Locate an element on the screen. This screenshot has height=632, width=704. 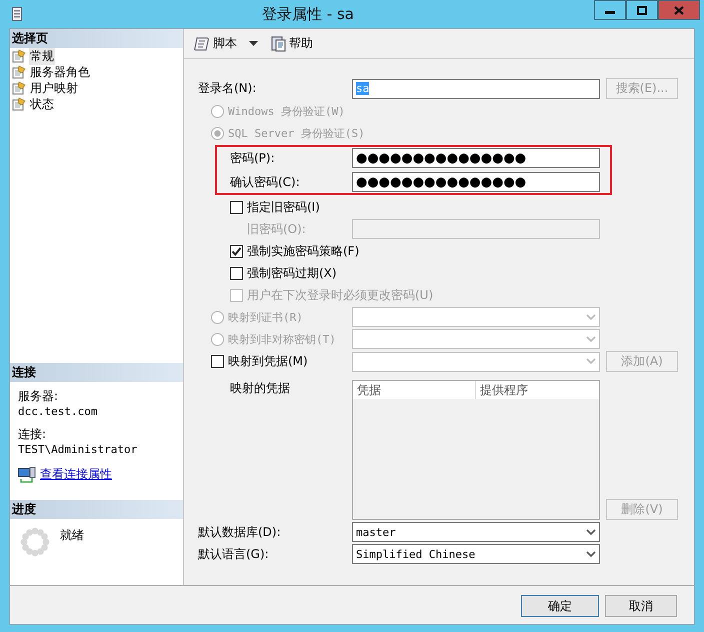
option-label: 映射到证书(R) is located at coordinates (265, 317).